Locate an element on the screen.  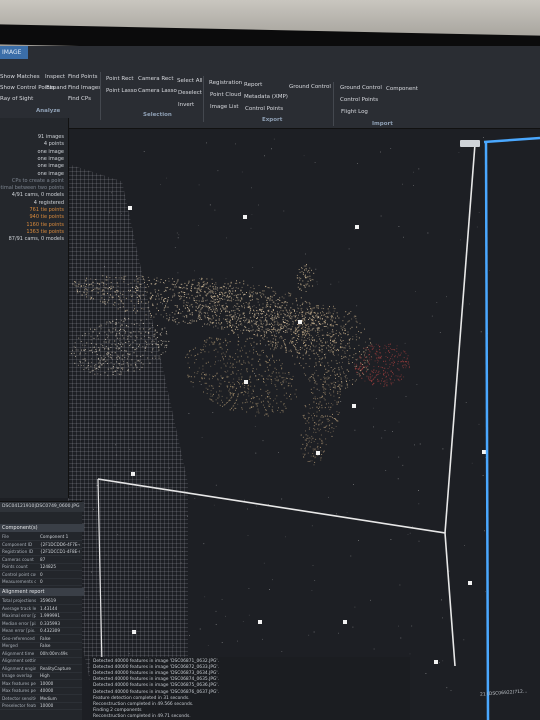
property-value: 10000 is located at coordinates (47, 683).